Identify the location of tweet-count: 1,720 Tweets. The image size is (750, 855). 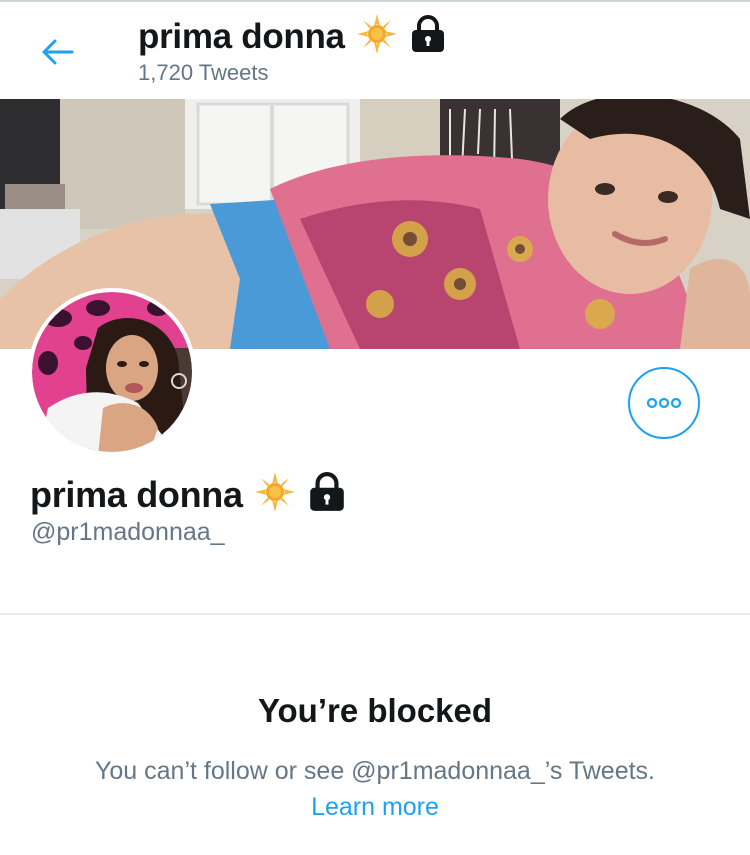
(203, 72).